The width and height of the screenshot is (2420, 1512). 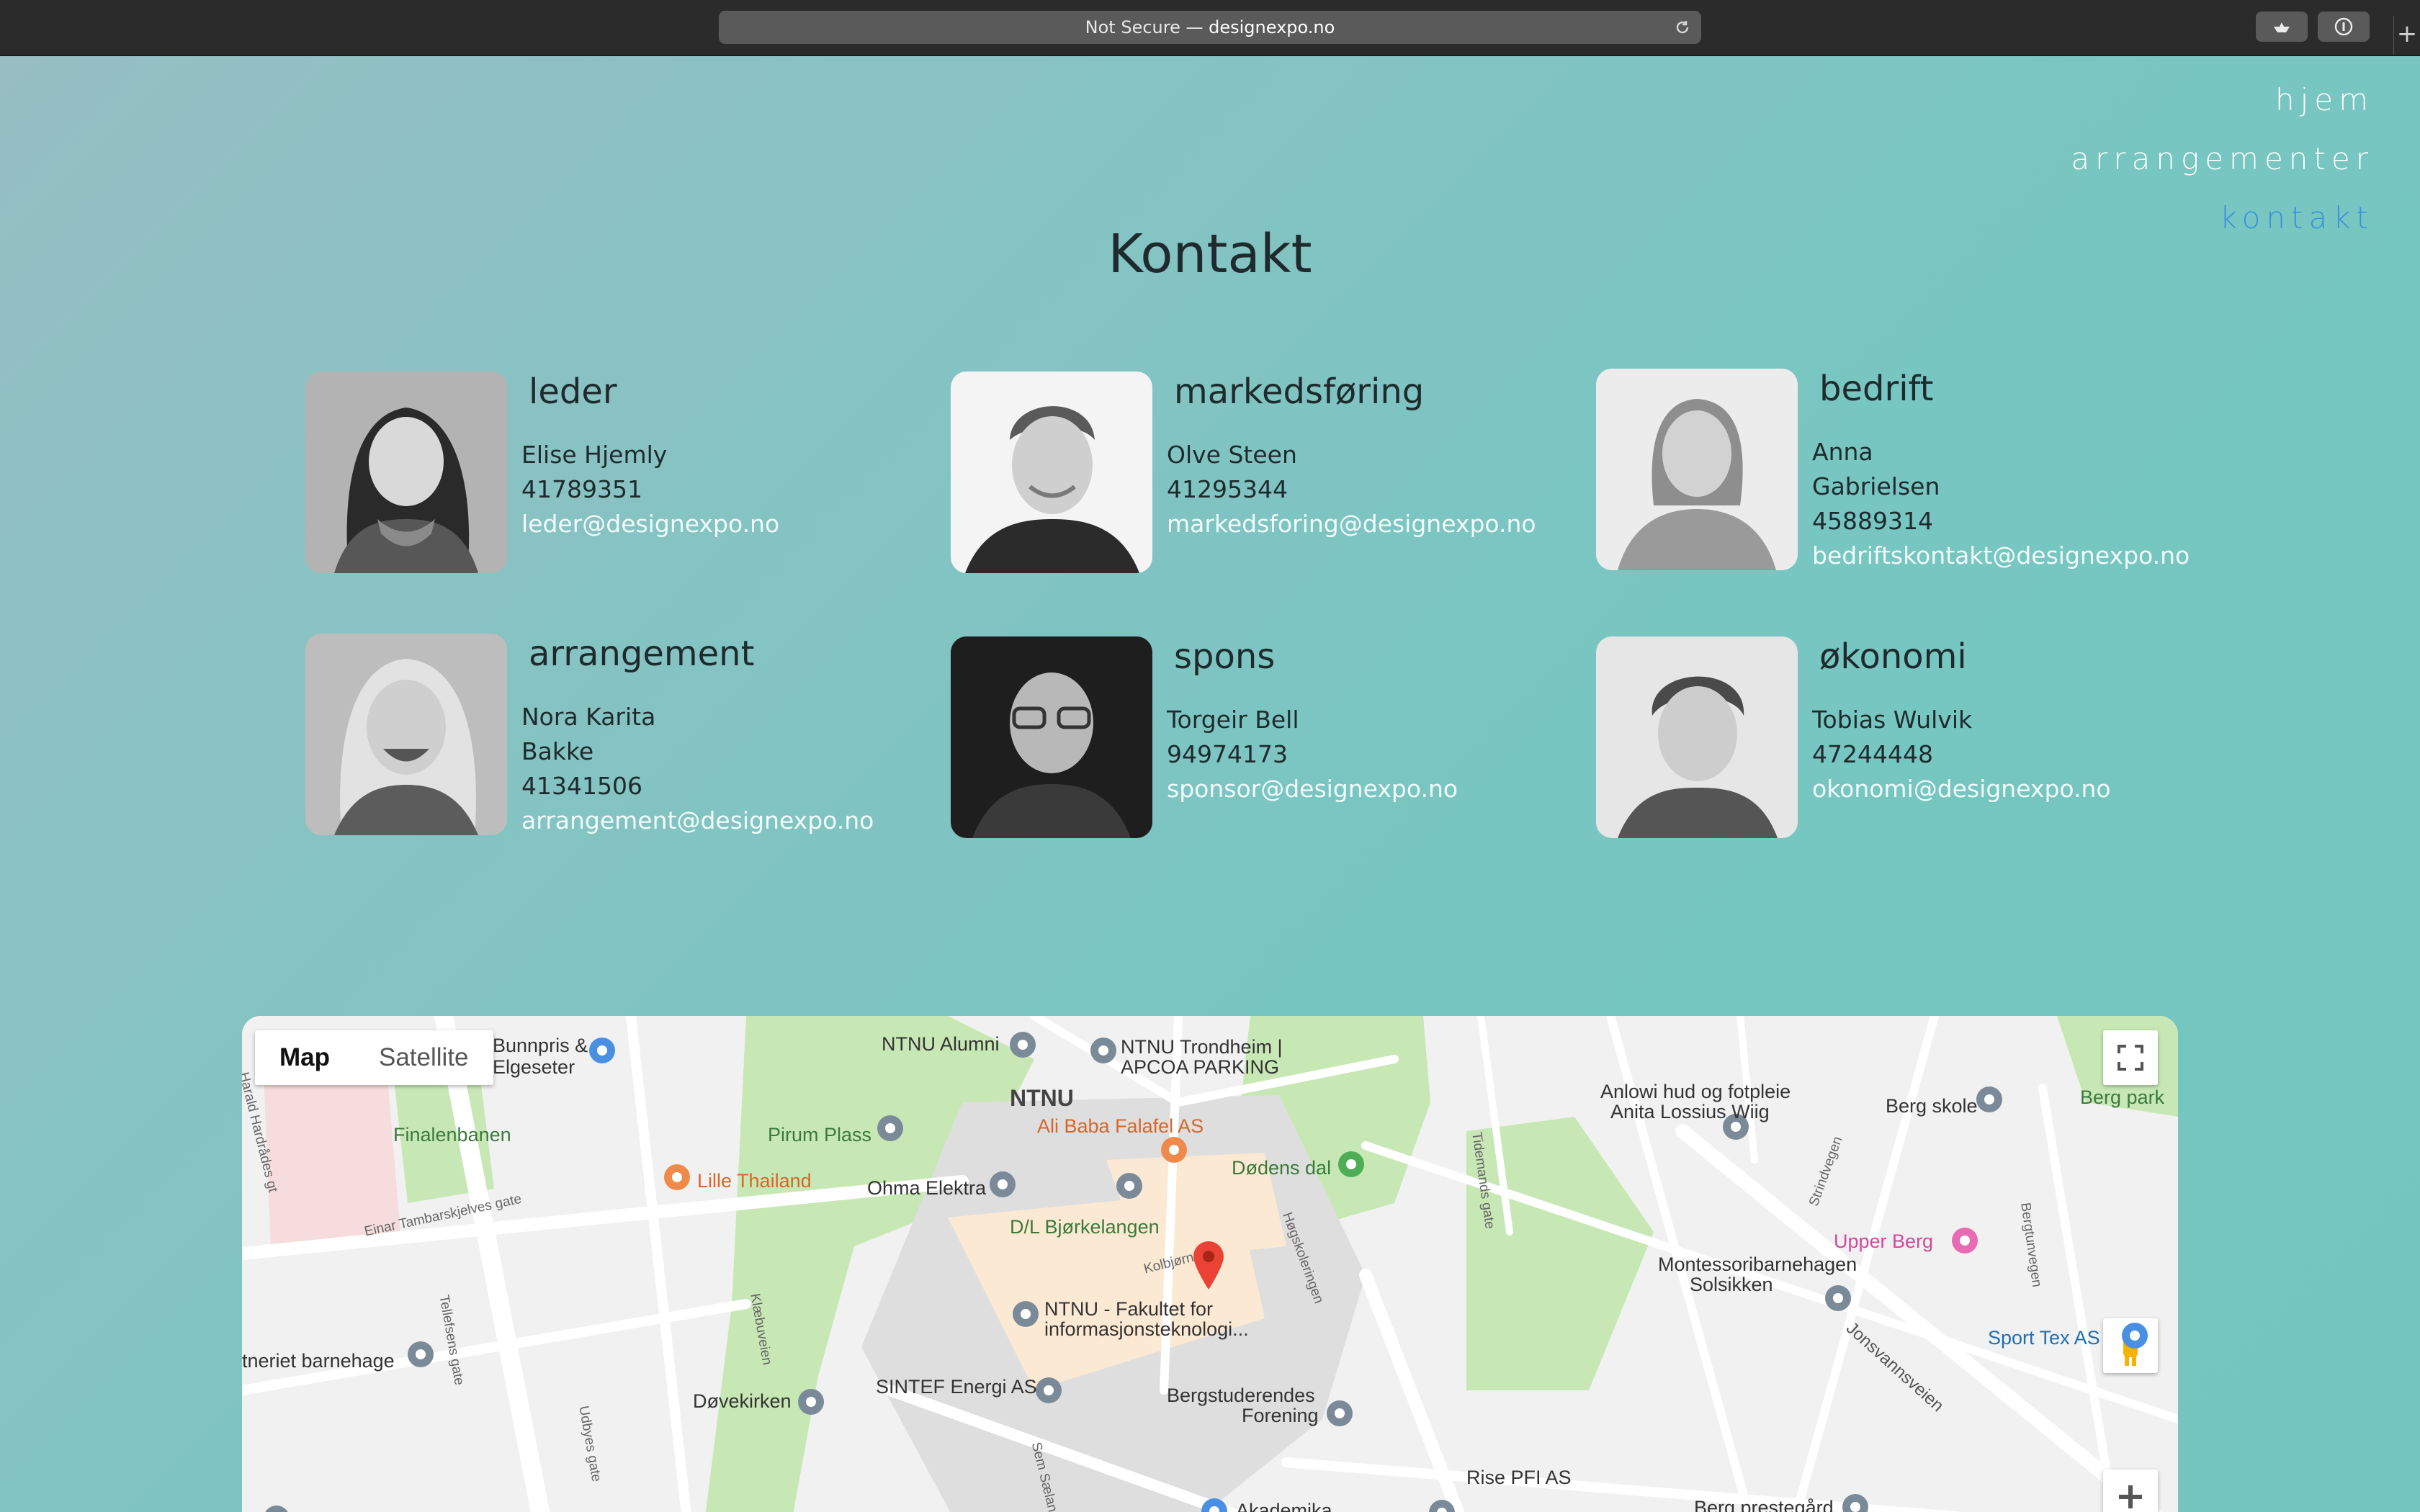 I want to click on contact-phone: 47244448, so click(x=1872, y=754).